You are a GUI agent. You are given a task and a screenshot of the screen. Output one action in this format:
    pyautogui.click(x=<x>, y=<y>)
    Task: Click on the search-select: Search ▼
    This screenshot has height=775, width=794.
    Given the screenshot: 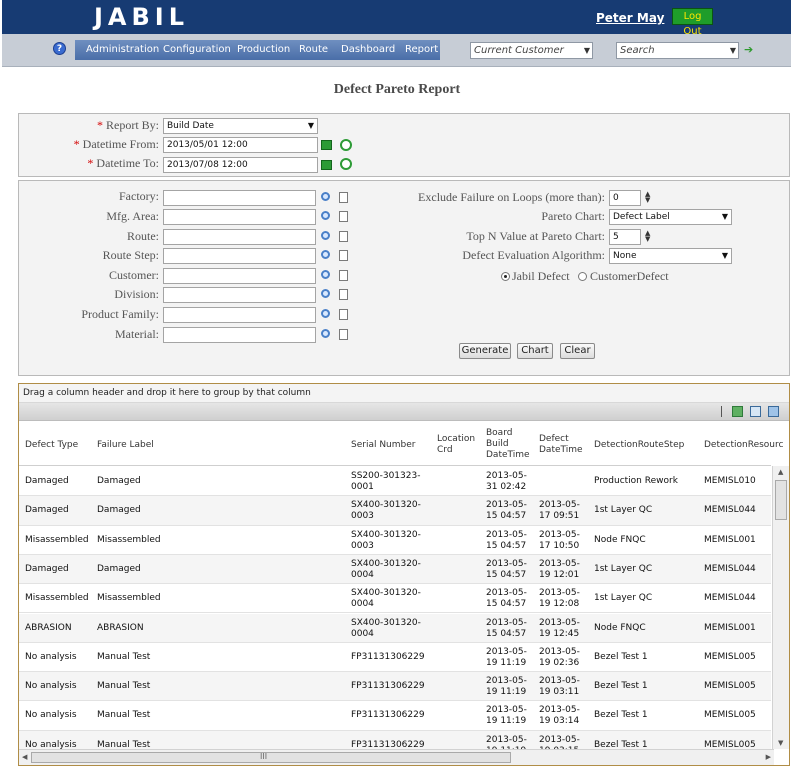 What is the action you would take?
    pyautogui.click(x=677, y=50)
    